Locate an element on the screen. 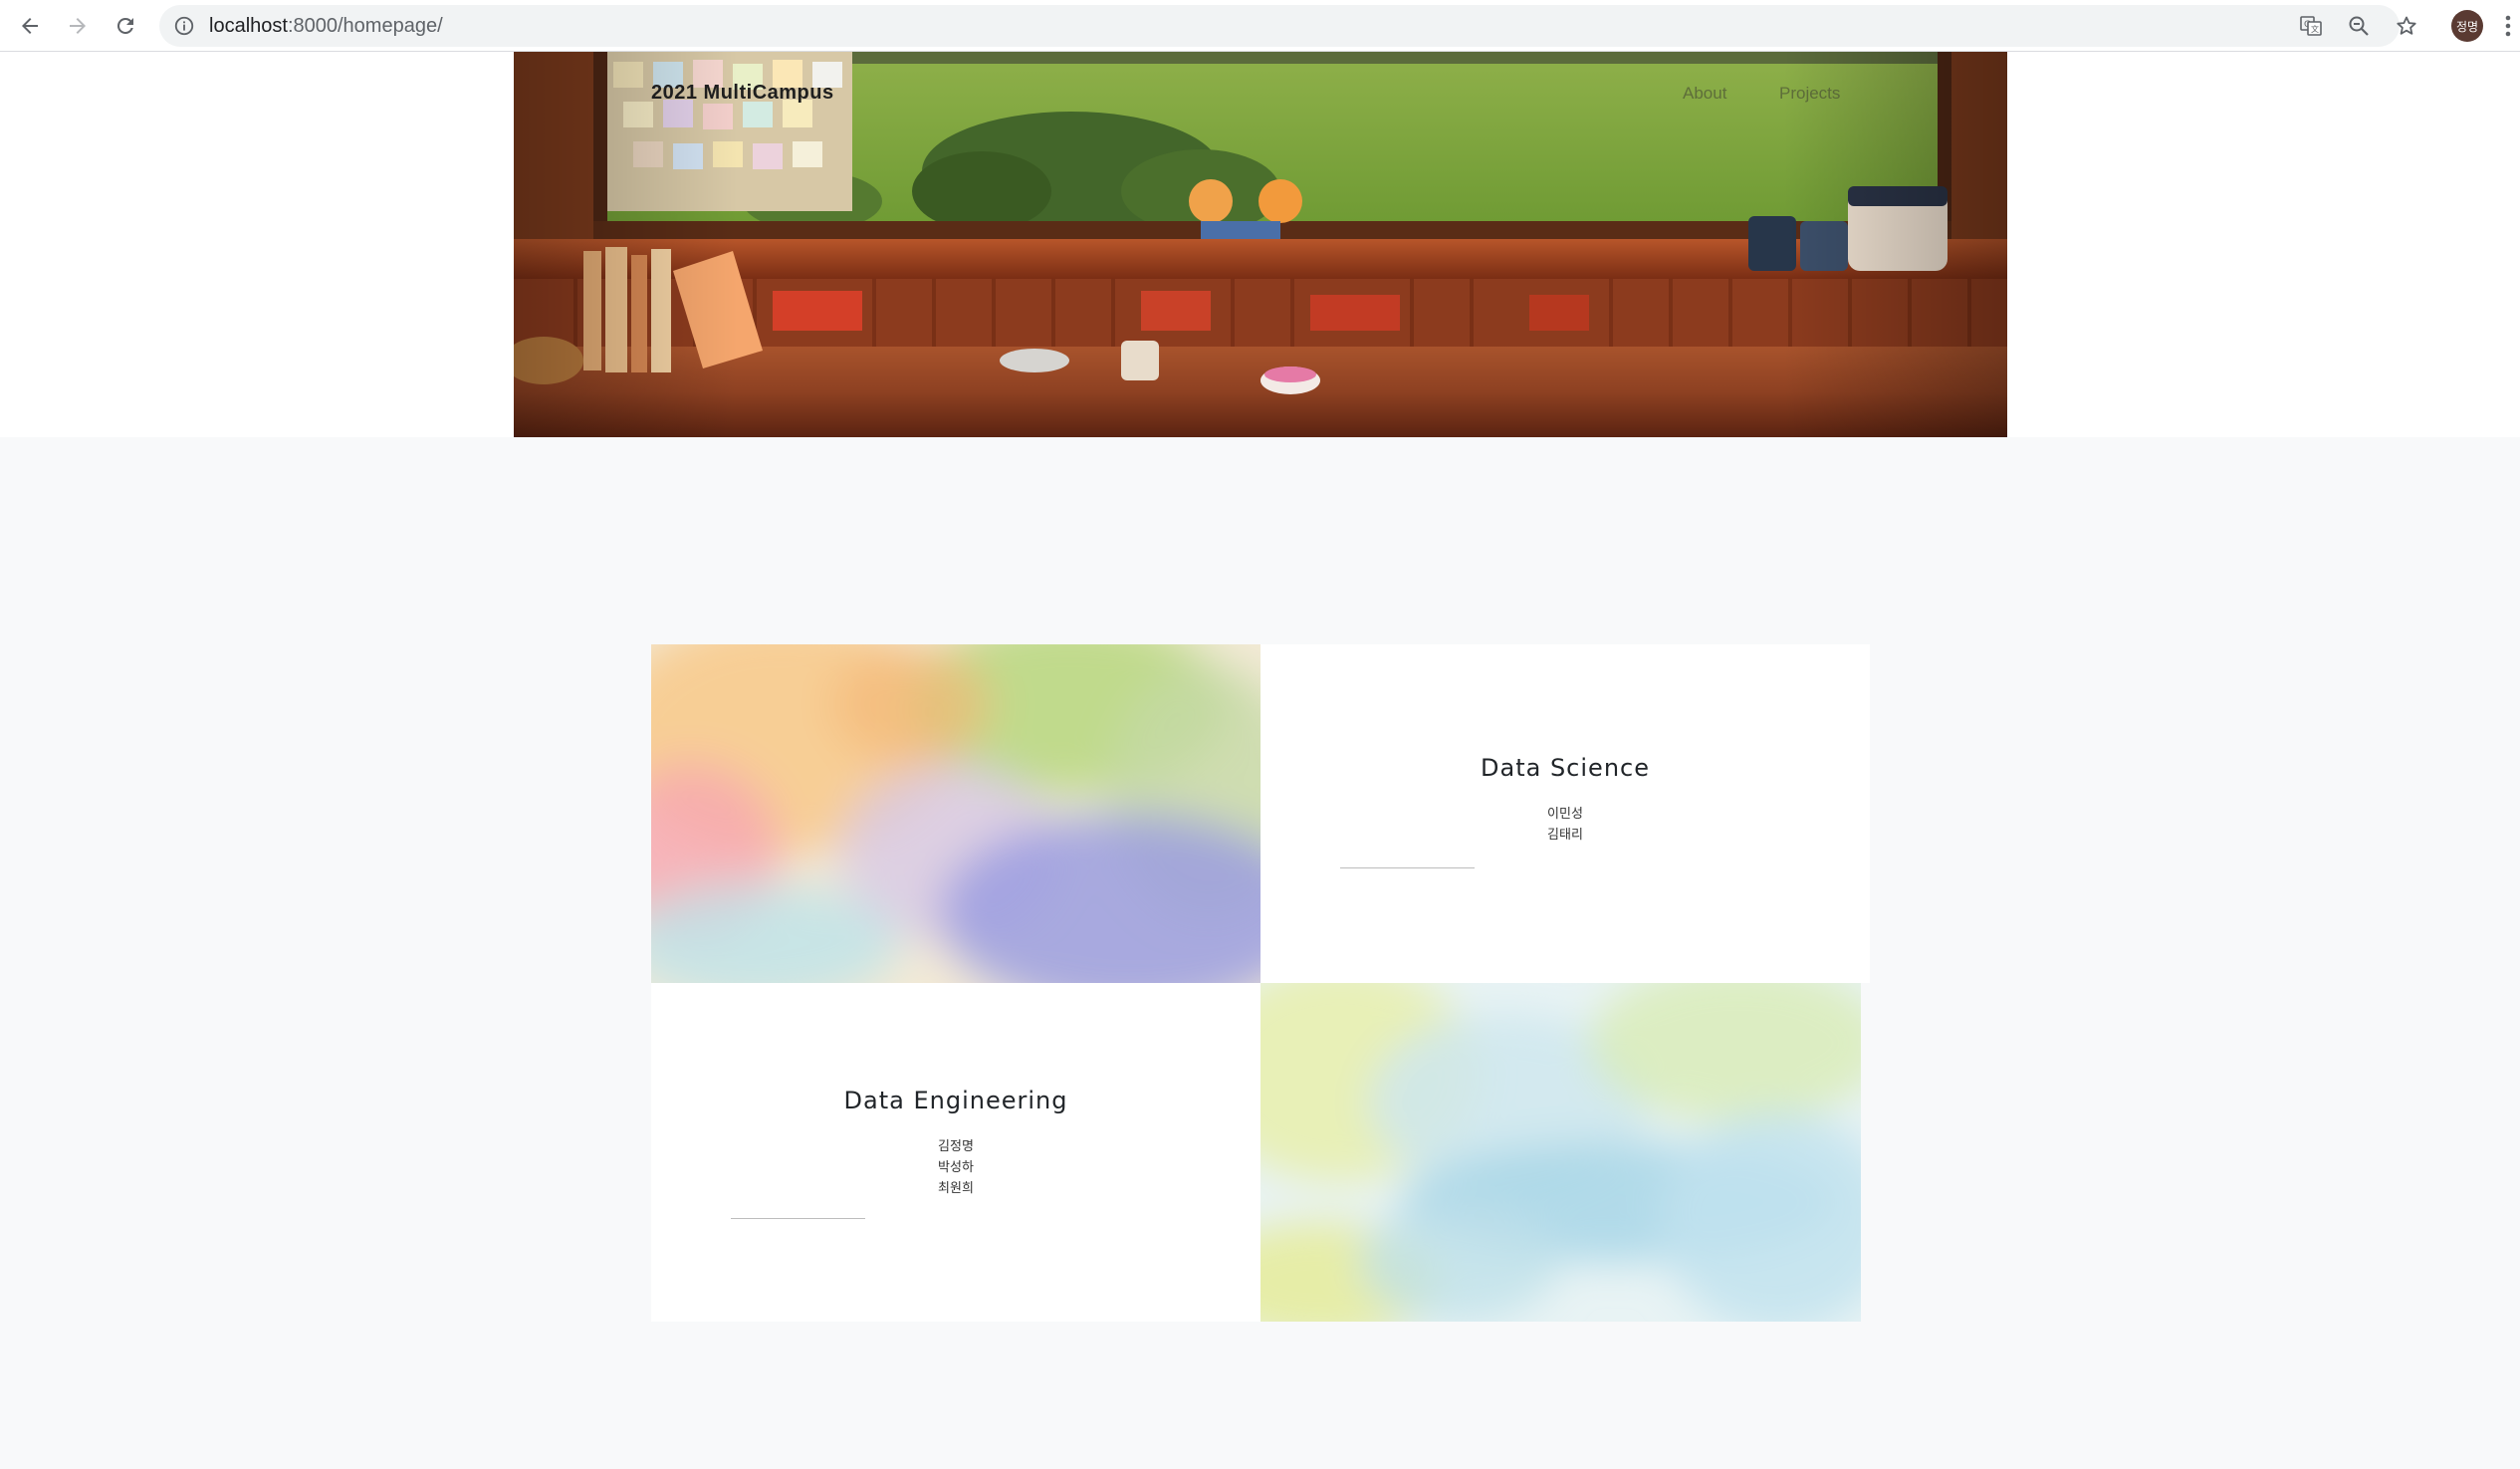 Image resolution: width=2520 pixels, height=1469 pixels. browser-toolbar: localhost:8000/homepage/ G 文 정명 is located at coordinates (1260, 26).